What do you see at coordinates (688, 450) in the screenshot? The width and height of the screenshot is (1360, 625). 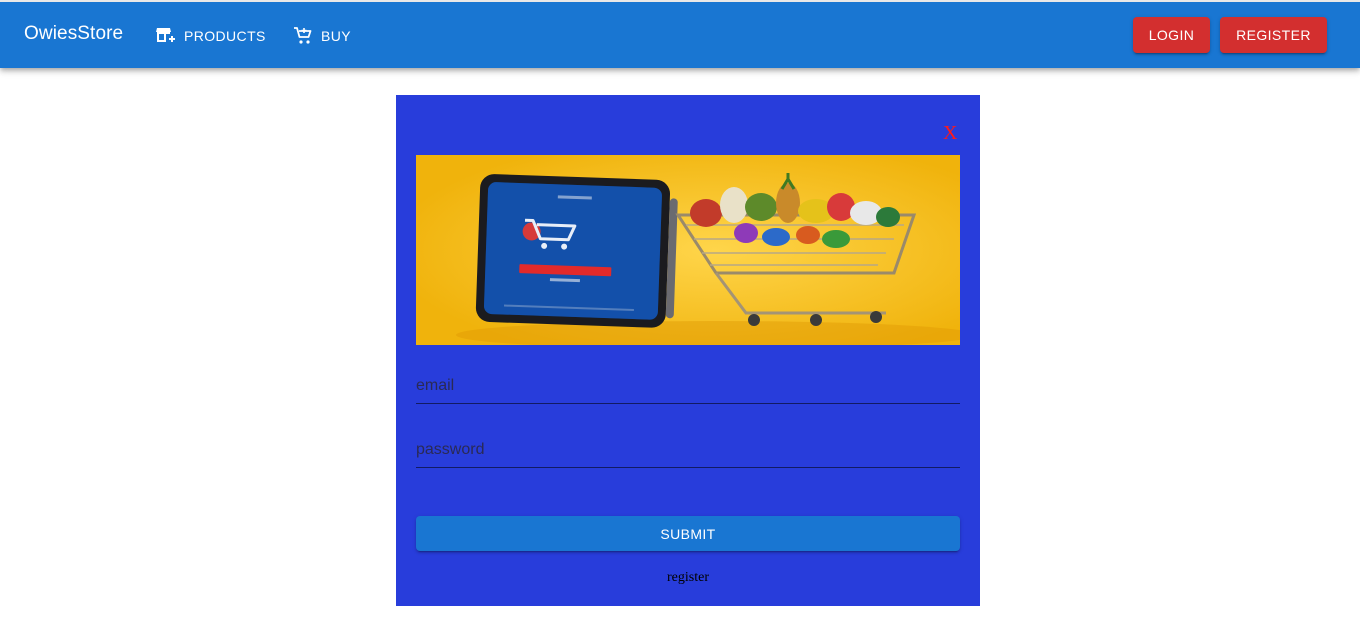 I see `password-input` at bounding box center [688, 450].